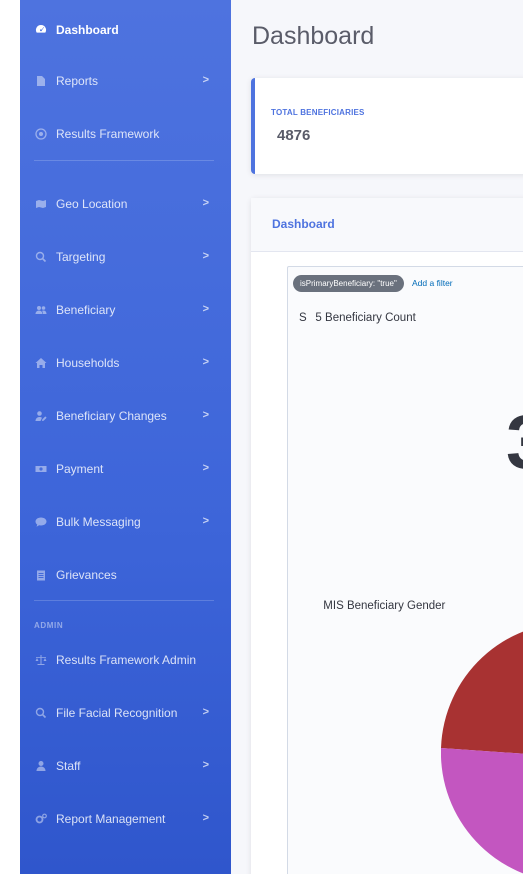 The image size is (523, 874). What do you see at coordinates (482, 811) in the screenshot?
I see `pie-slice-magenta` at bounding box center [482, 811].